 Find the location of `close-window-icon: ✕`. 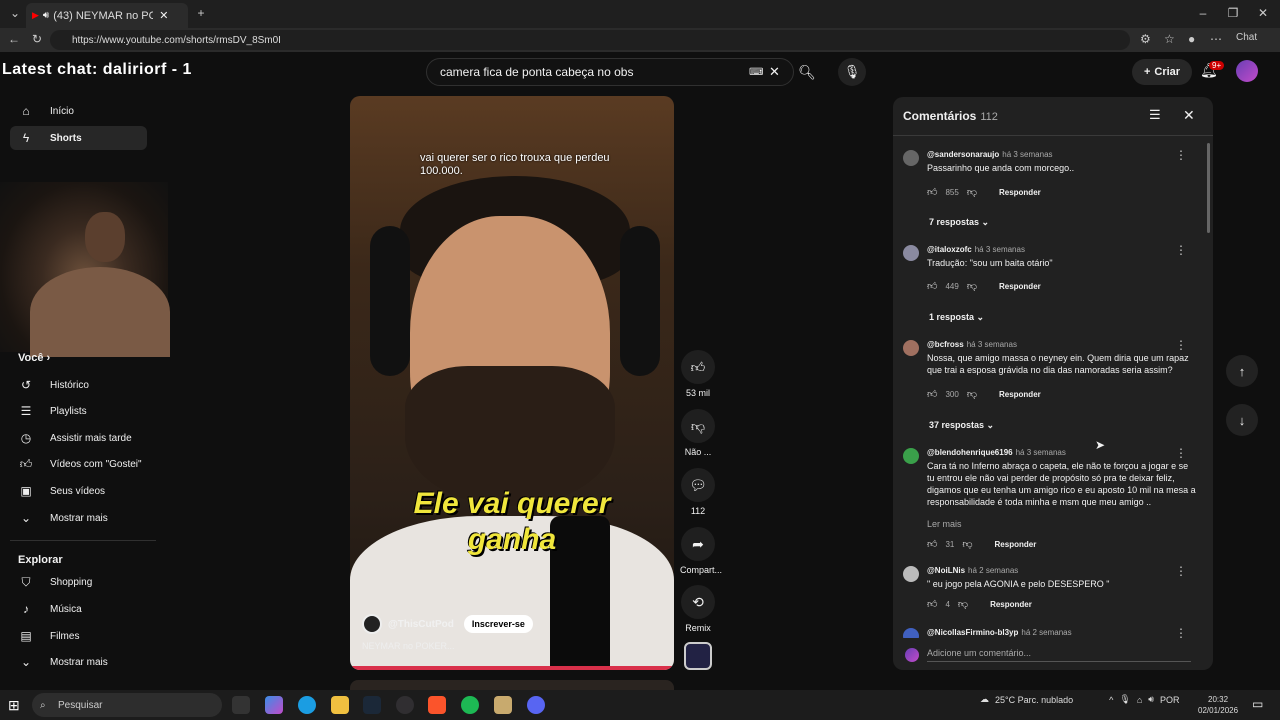

close-window-icon: ✕ is located at coordinates (1263, 13).